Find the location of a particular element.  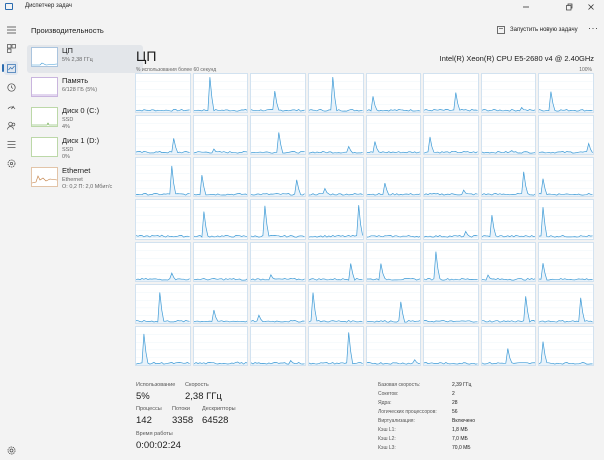

device-memory: Память 6/128 ГБ (5%) is located at coordinates (85, 89).